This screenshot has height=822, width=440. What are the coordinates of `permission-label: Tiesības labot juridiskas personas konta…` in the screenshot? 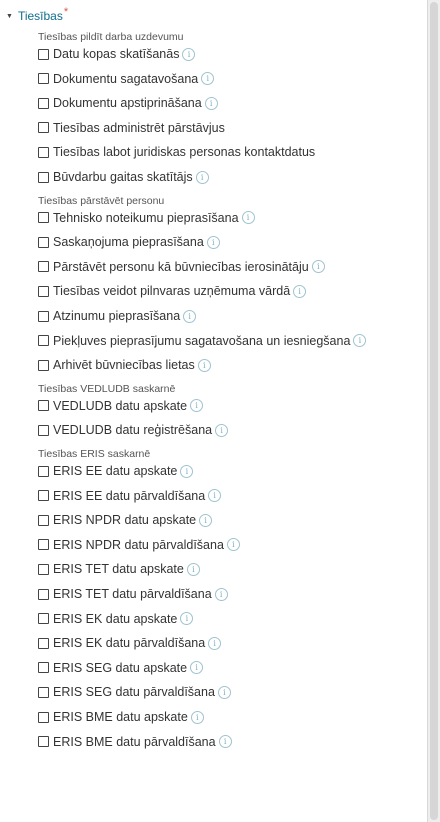 It's located at (184, 152).